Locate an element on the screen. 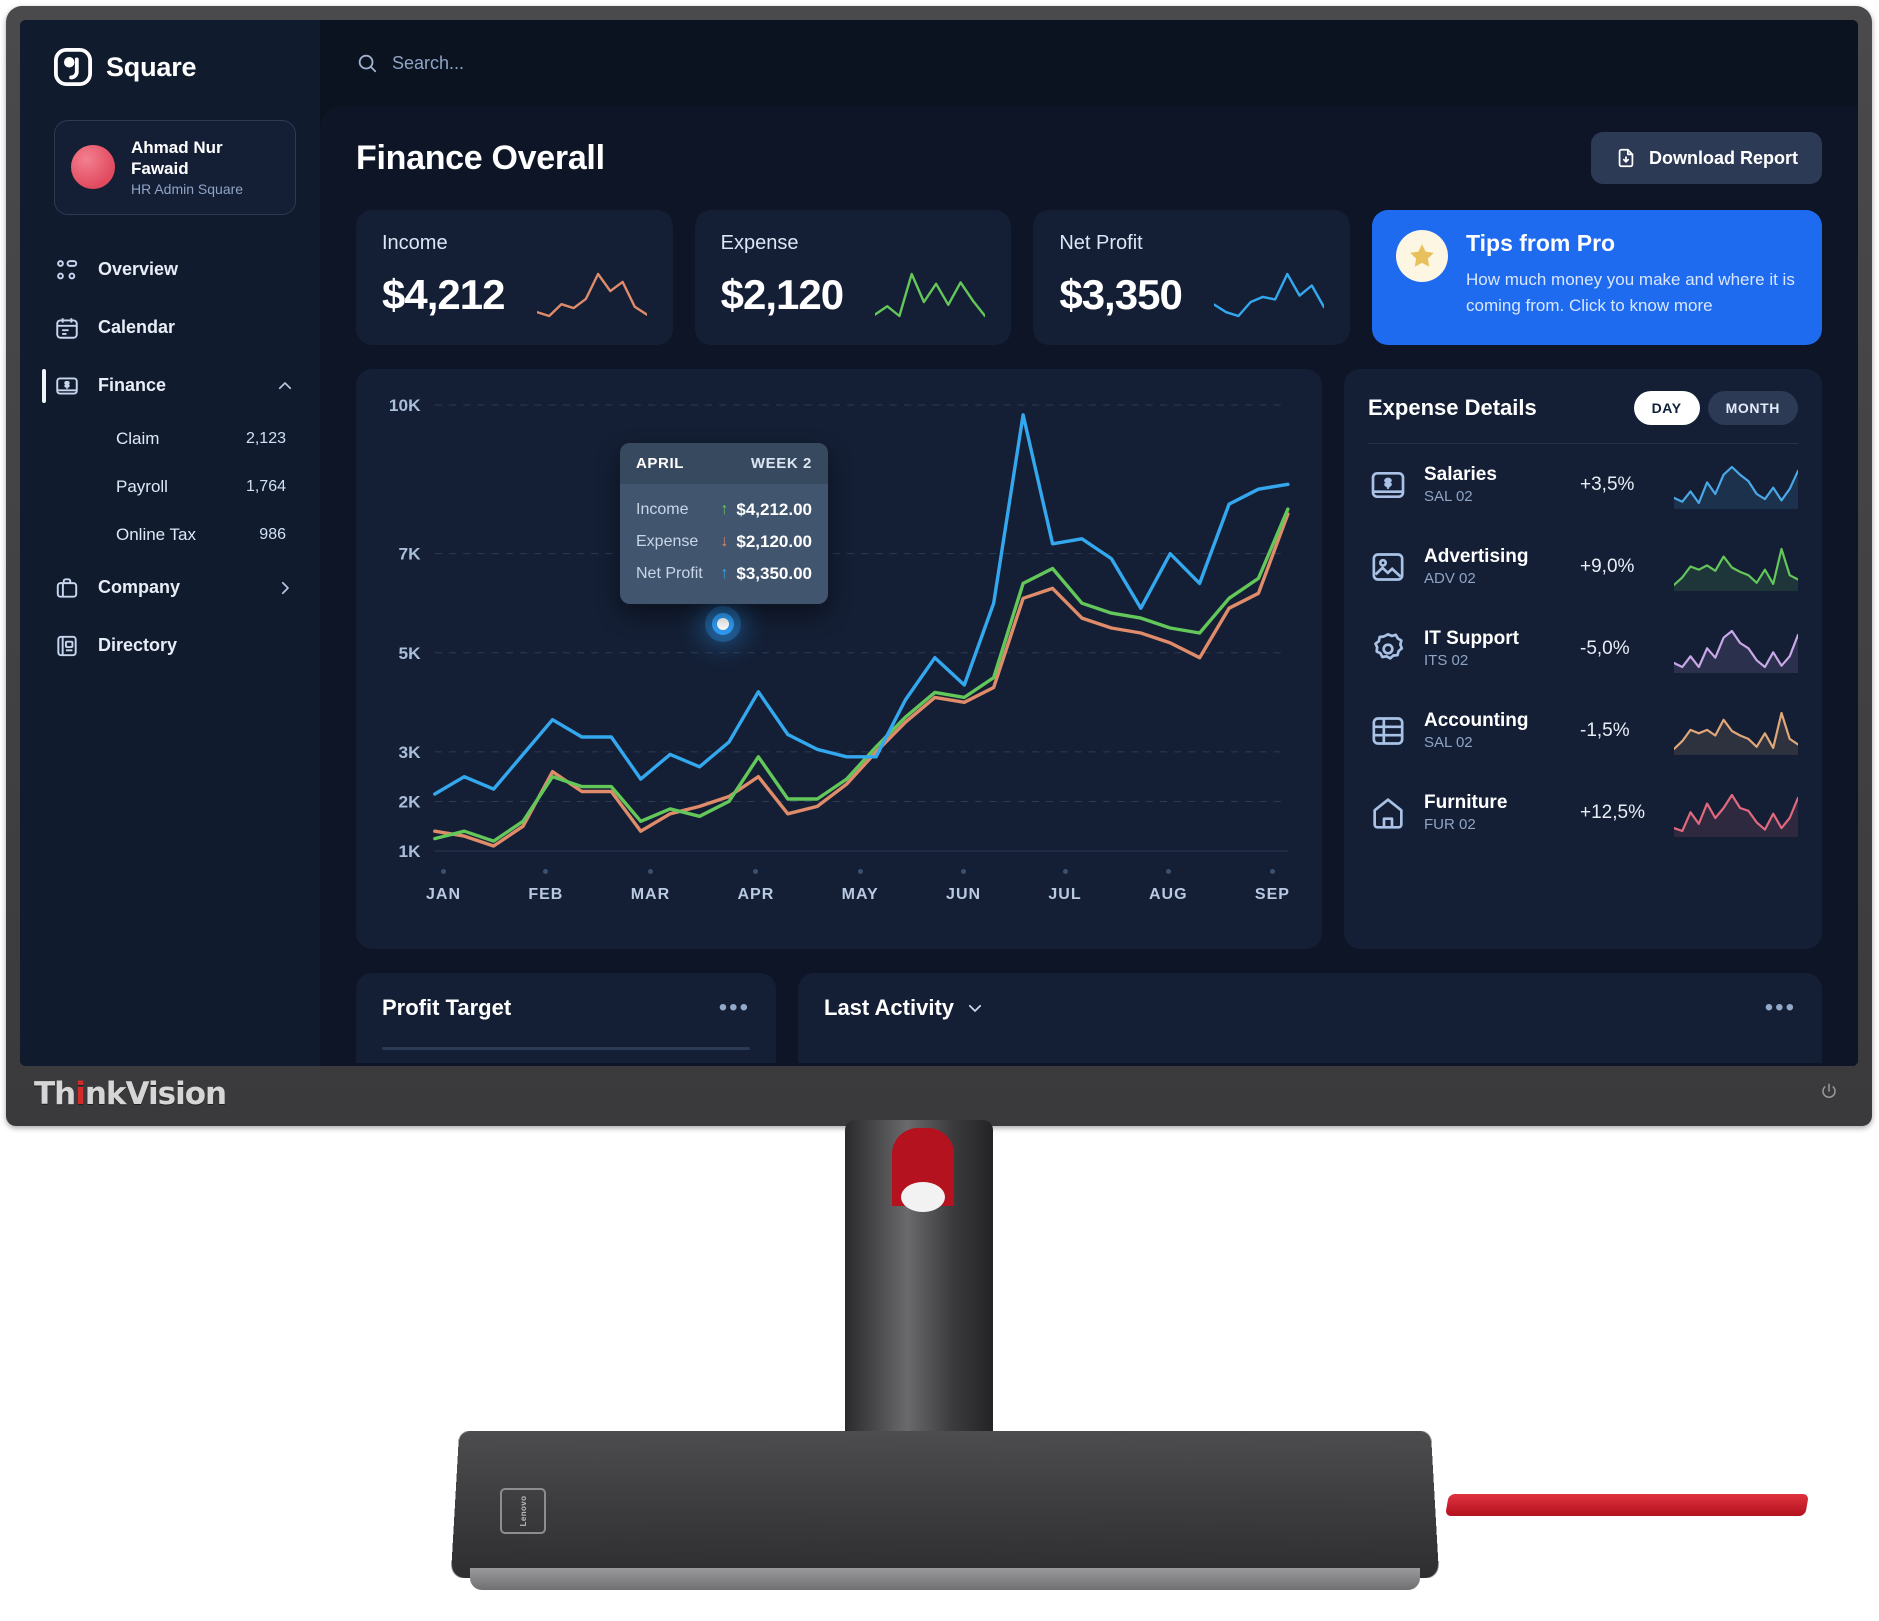 The height and width of the screenshot is (1621, 1879). svg-text: 3K is located at coordinates (410, 752).